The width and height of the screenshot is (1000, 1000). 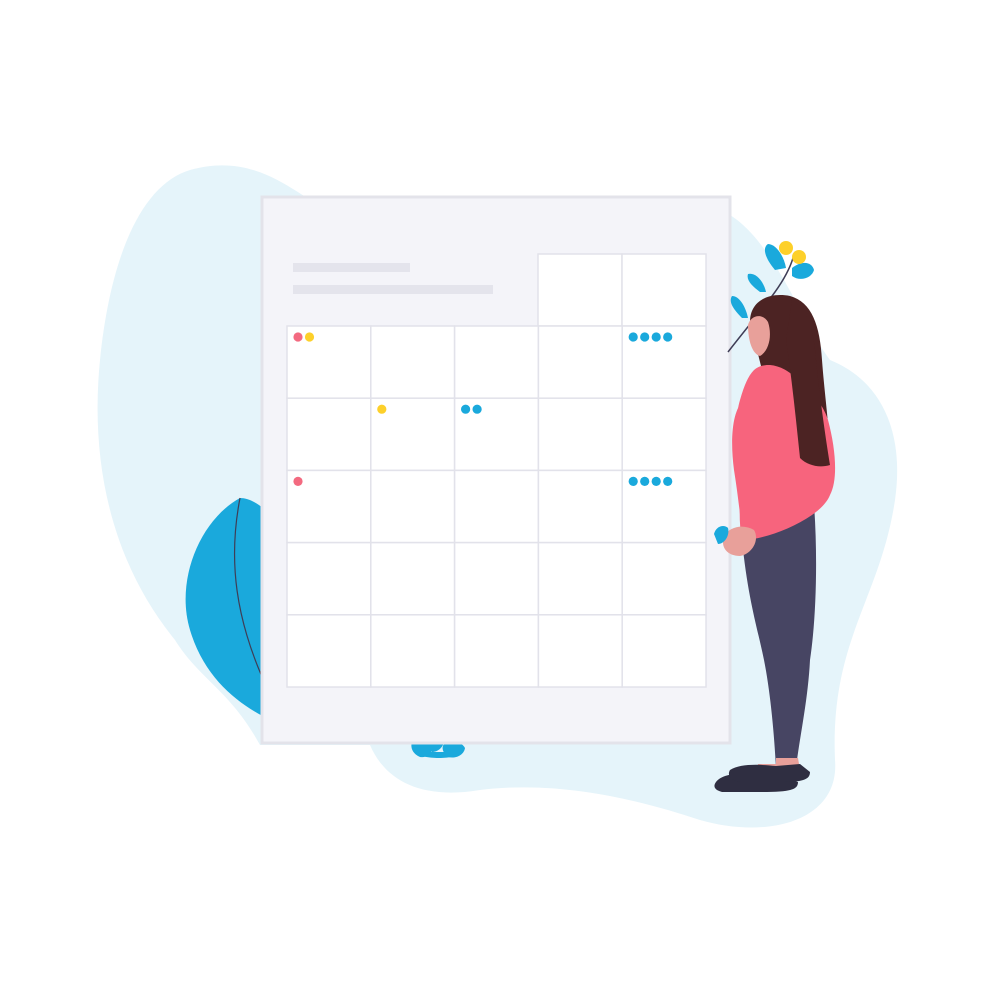 What do you see at coordinates (769, 773) in the screenshot?
I see `shoe-right` at bounding box center [769, 773].